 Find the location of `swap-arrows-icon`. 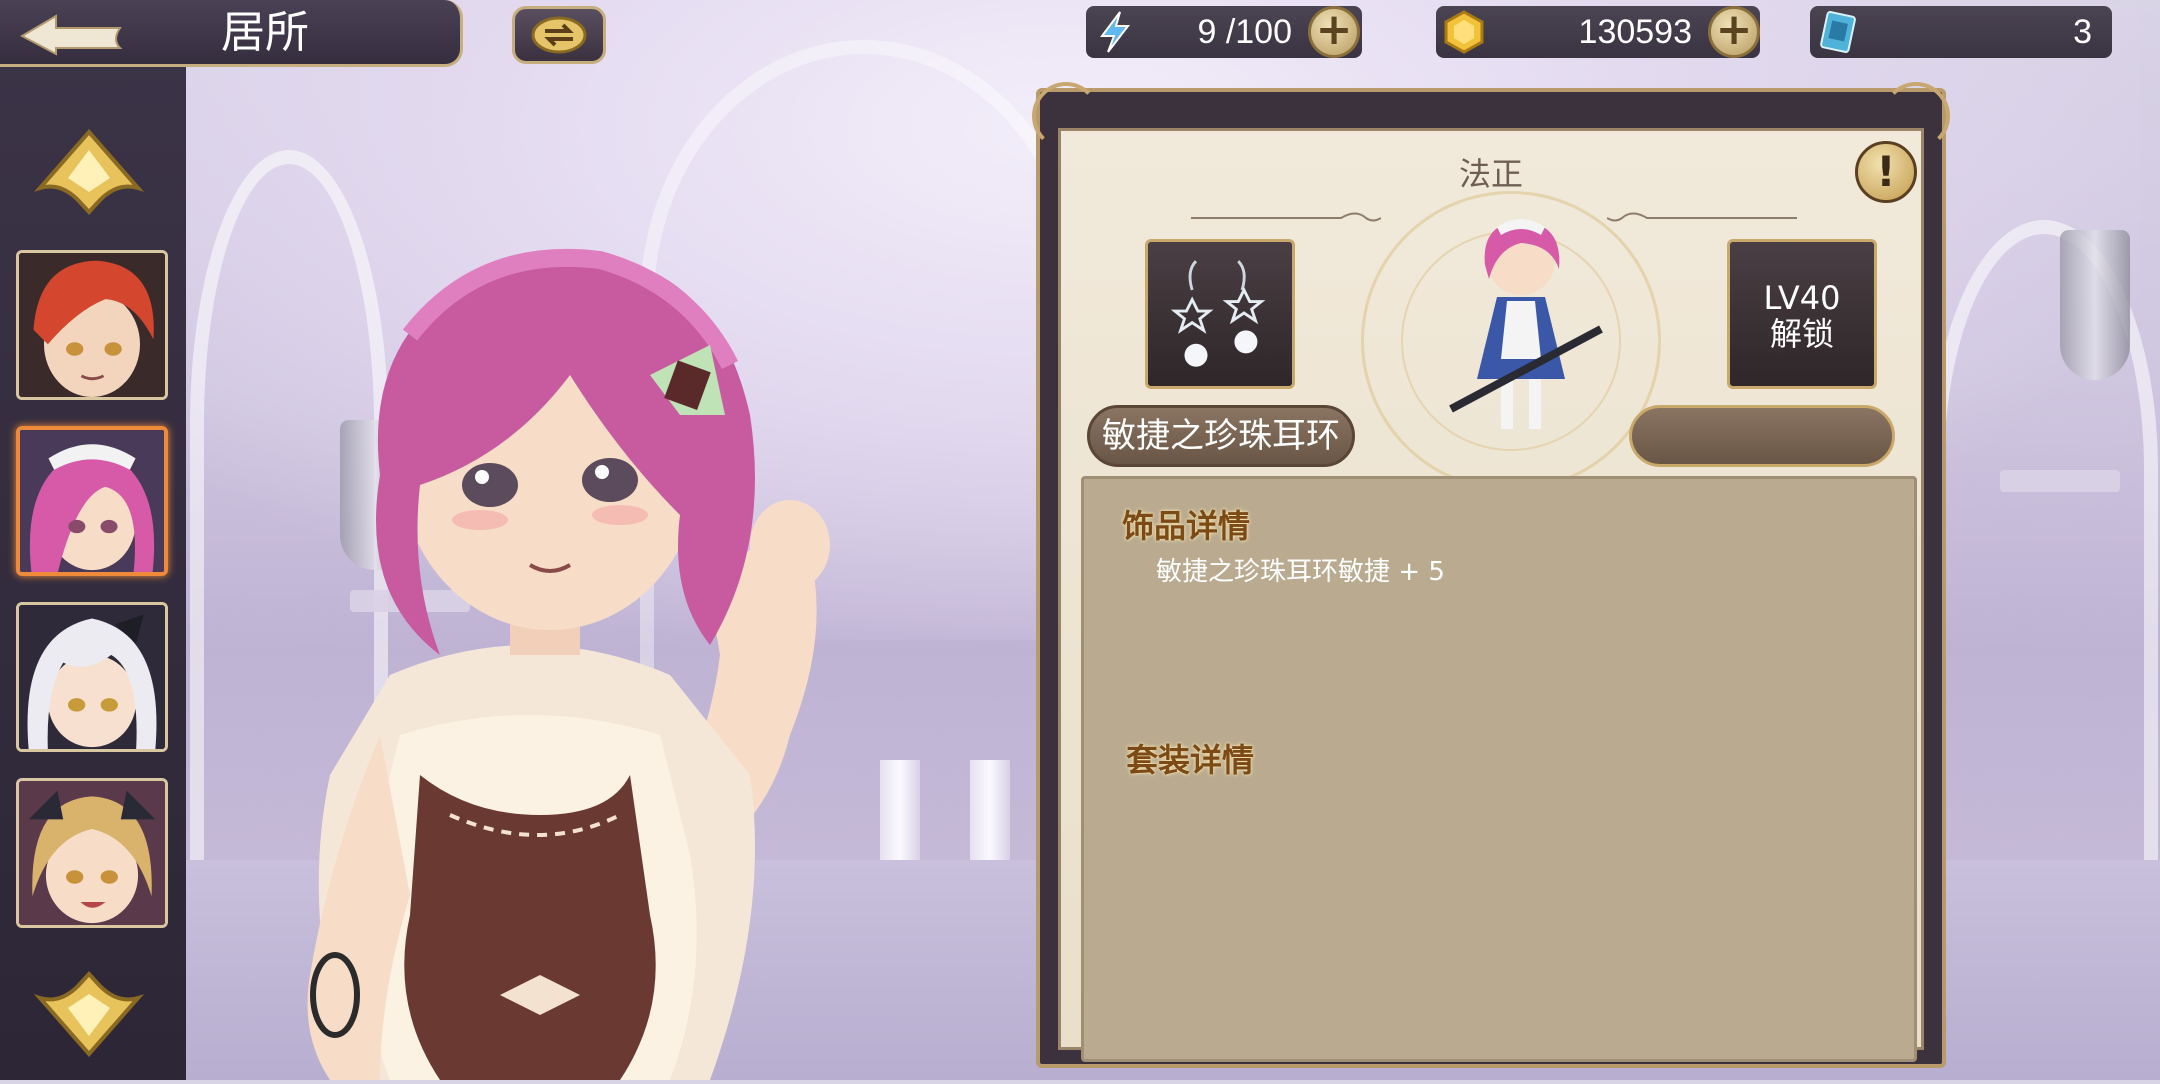

swap-arrows-icon is located at coordinates (559, 35).